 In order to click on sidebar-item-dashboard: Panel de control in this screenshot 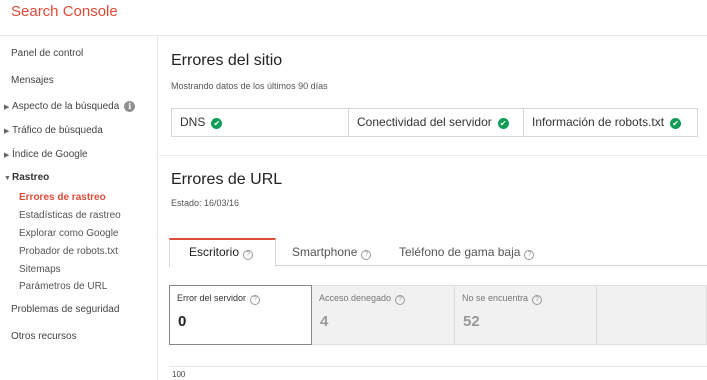, I will do `click(47, 53)`.